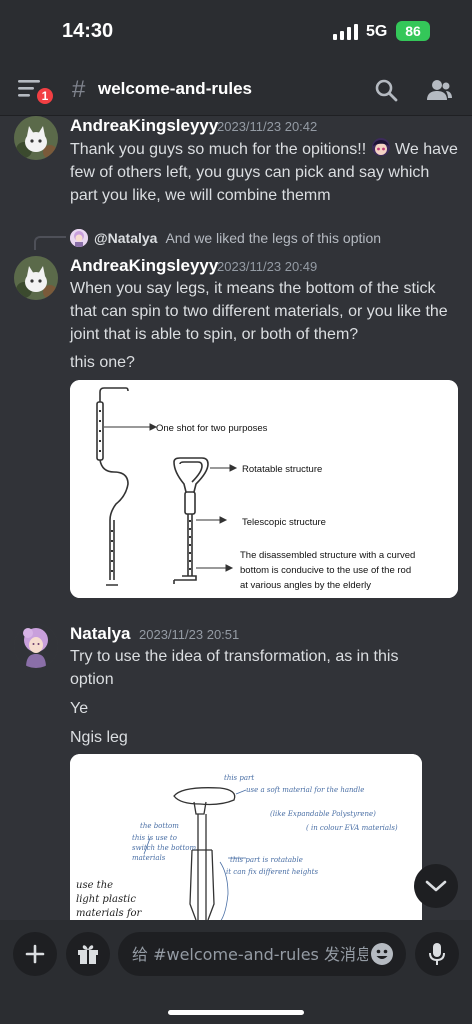  Describe the element at coordinates (272, 872) in the screenshot. I see `sketch-note: it can fix different heights` at that location.